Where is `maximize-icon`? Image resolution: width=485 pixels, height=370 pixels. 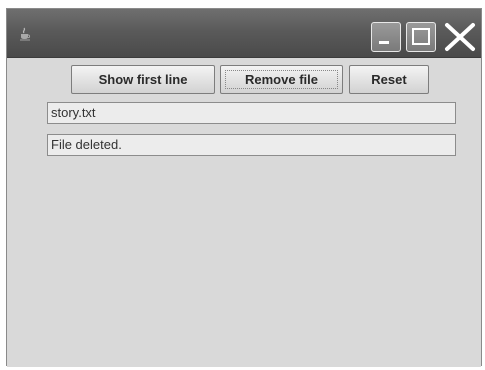 maximize-icon is located at coordinates (421, 36).